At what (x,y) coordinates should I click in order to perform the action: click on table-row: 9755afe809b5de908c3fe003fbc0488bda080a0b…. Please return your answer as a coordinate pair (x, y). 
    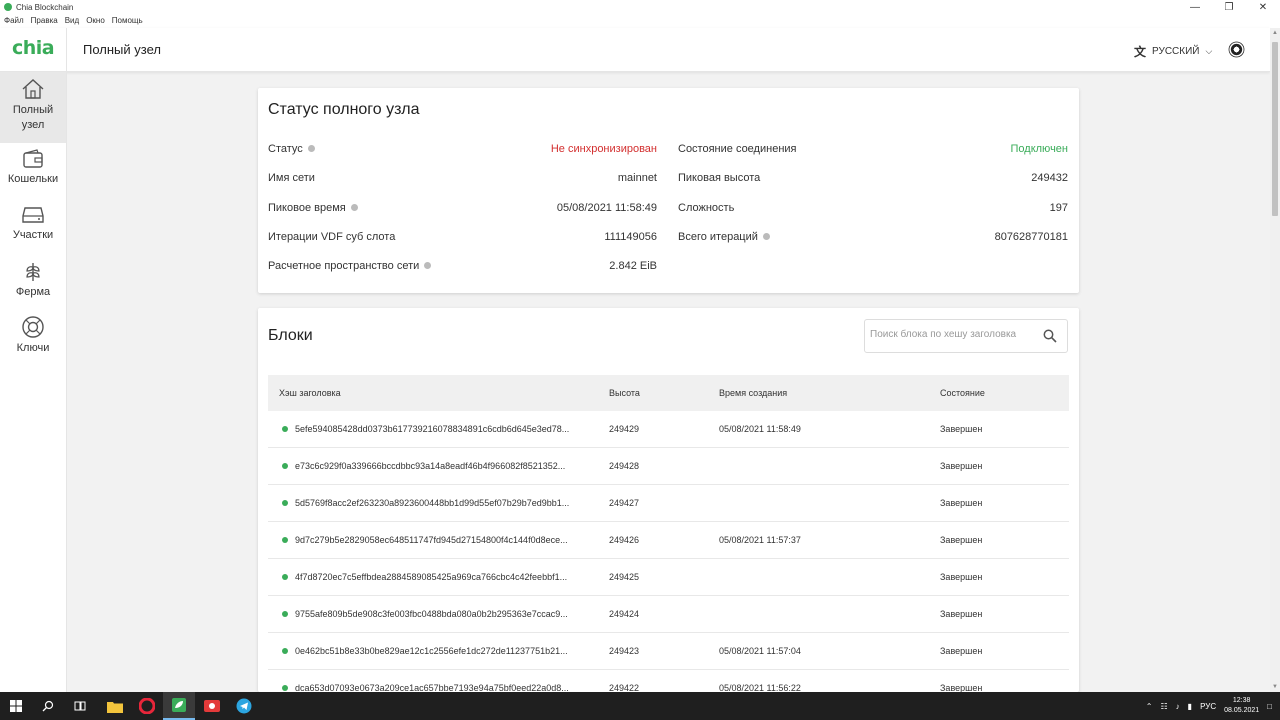
    Looking at the image, I should click on (668, 614).